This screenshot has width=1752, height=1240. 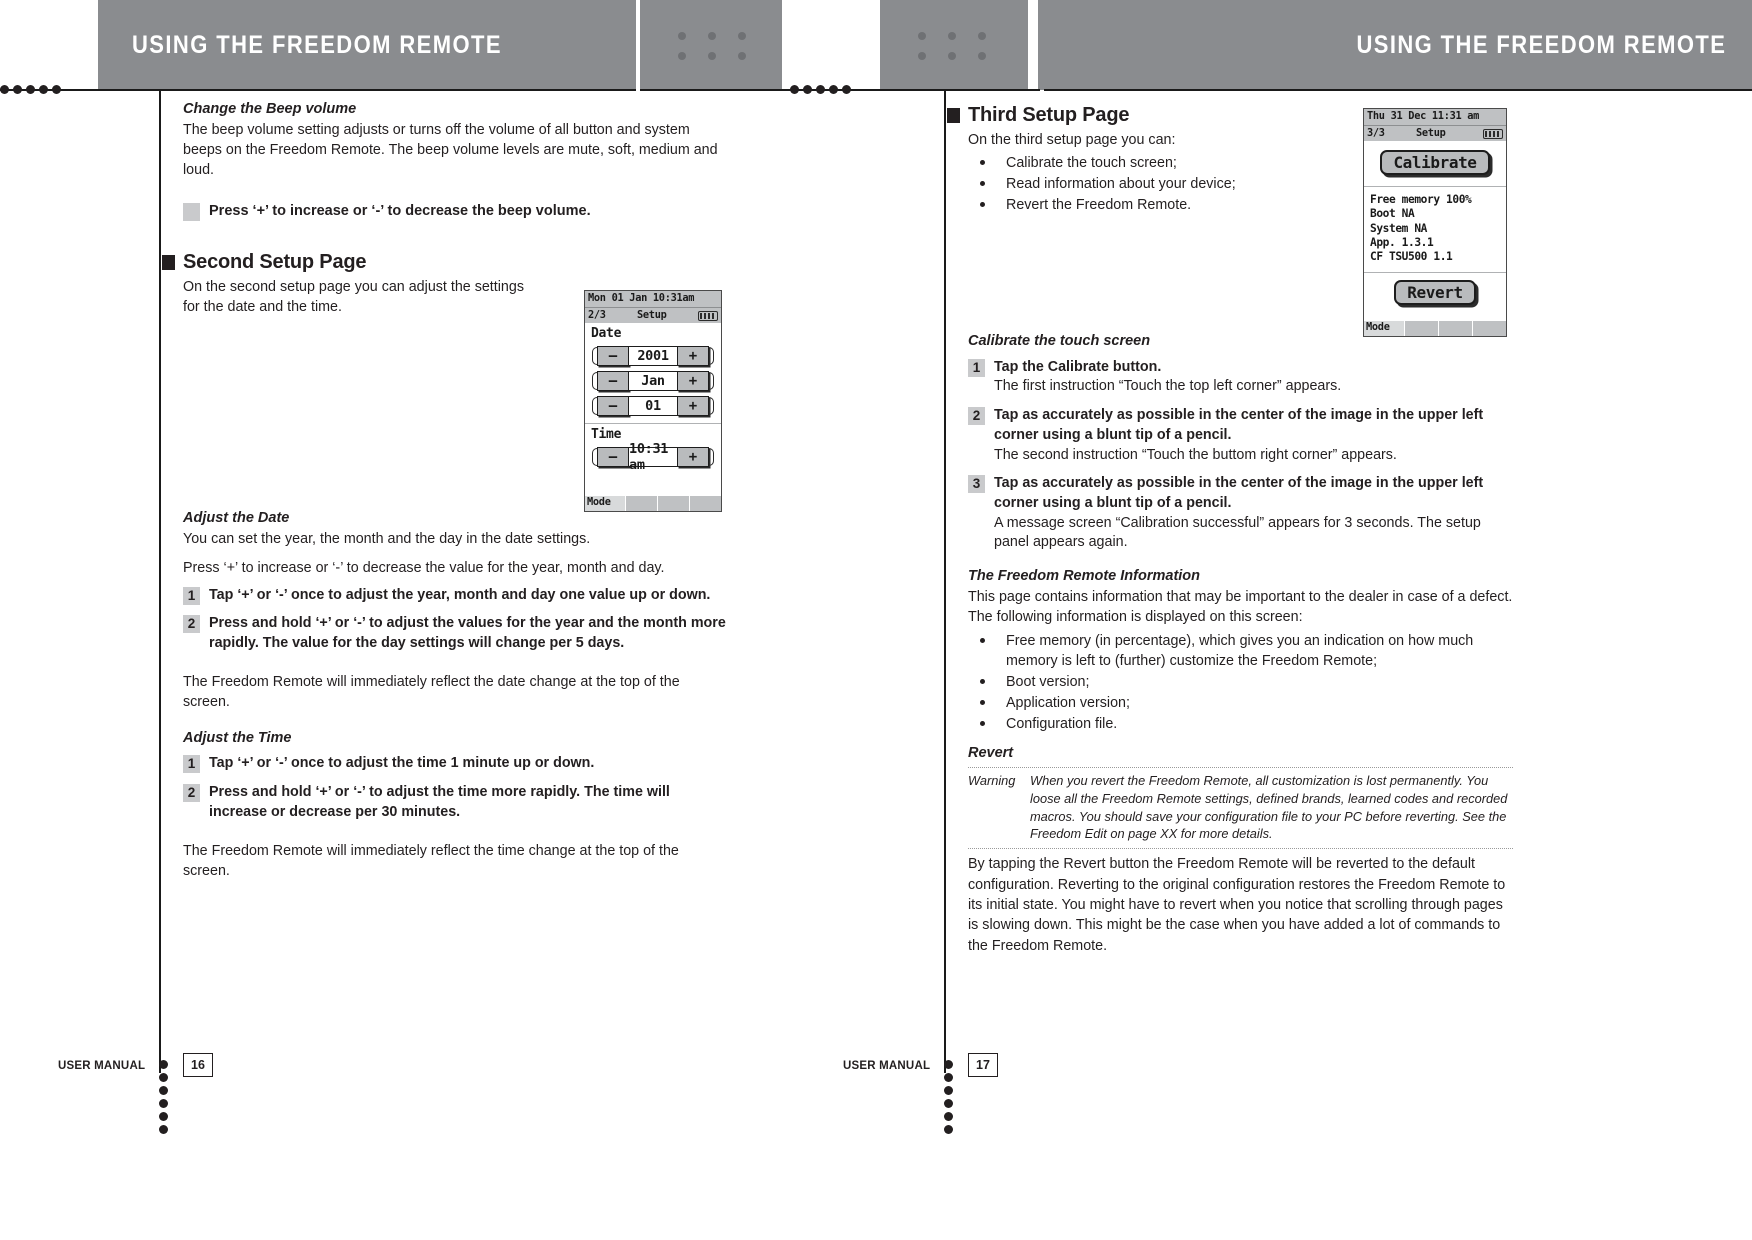 What do you see at coordinates (613, 406) in the screenshot?
I see `day-decrease-button: –` at bounding box center [613, 406].